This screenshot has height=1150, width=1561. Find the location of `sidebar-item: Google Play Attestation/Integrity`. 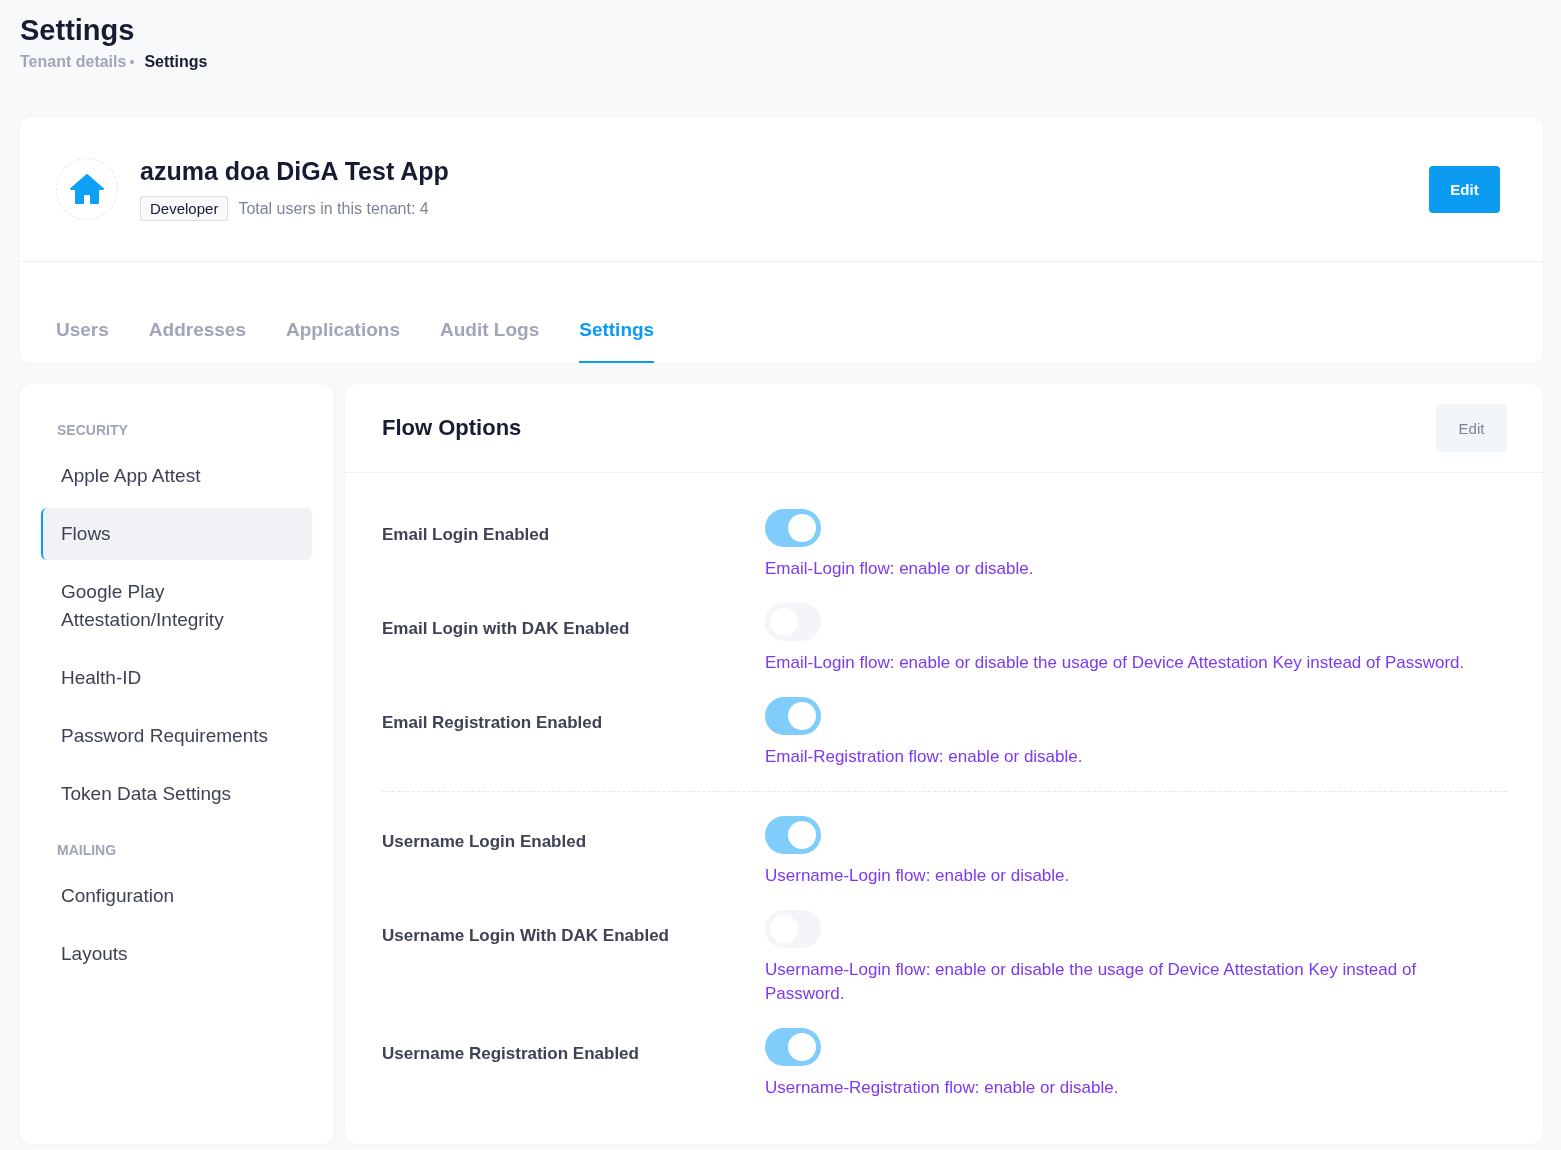

sidebar-item: Google Play Attestation/Integrity is located at coordinates (176, 606).